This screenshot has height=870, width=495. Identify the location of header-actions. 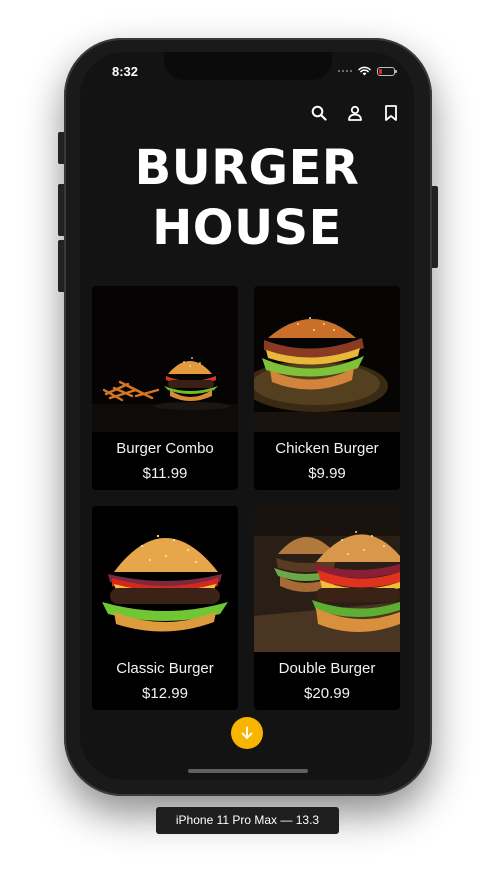
(355, 113).